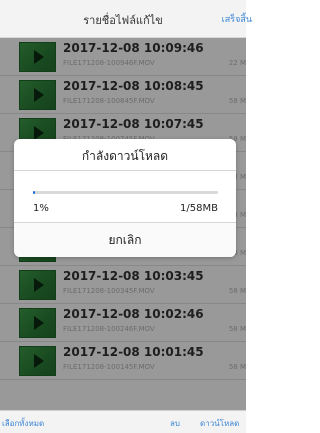 The width and height of the screenshot is (320, 433). What do you see at coordinates (41, 208) in the screenshot?
I see `progress-percent: 1%` at bounding box center [41, 208].